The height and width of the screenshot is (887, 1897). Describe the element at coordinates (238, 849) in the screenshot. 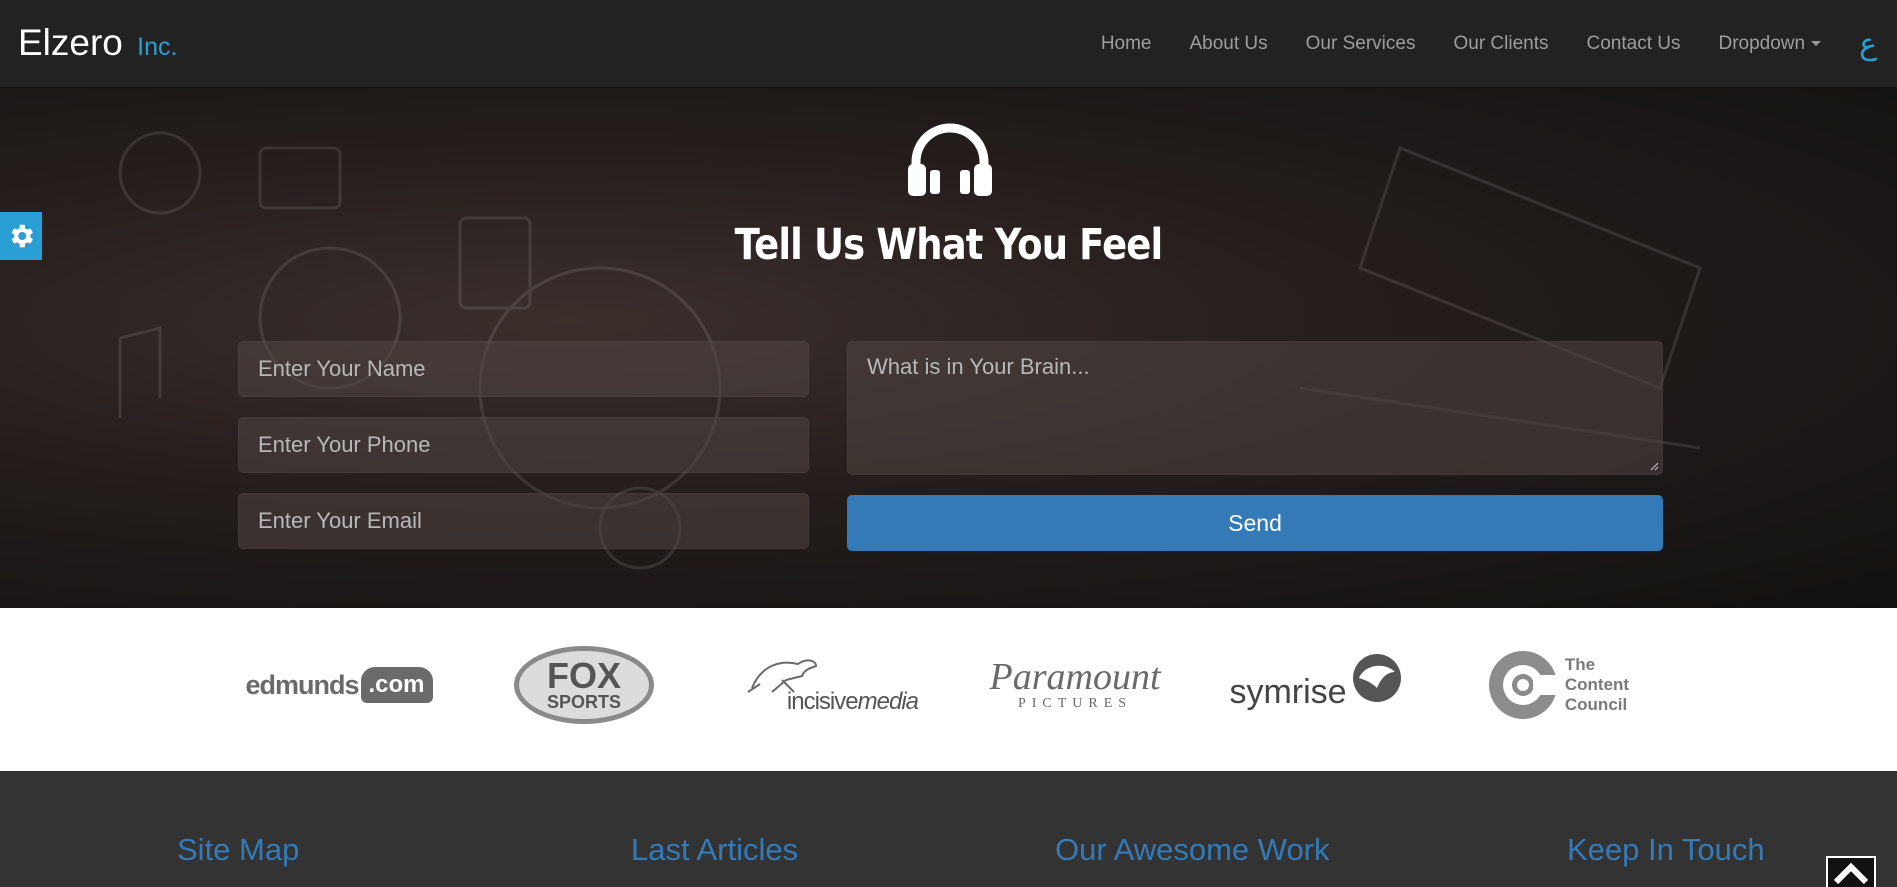

I see `footer-heading-site-map: Site Map` at that location.